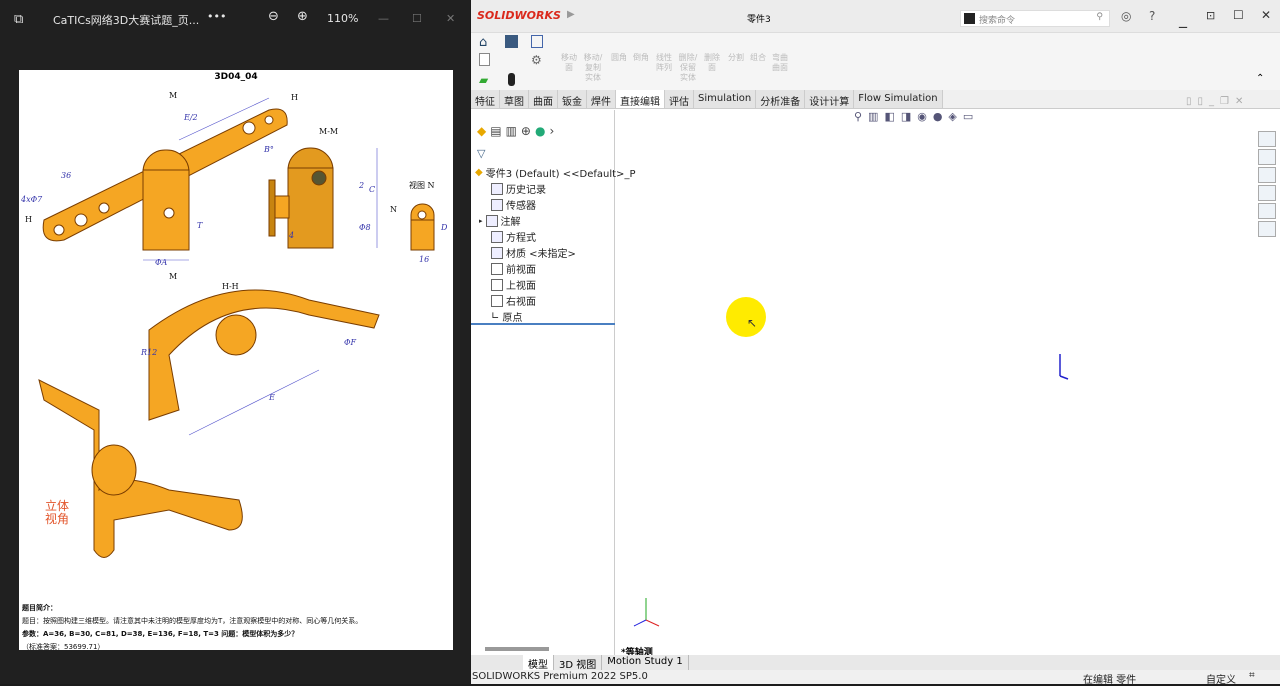 Image resolution: width=1280 pixels, height=686 pixels. What do you see at coordinates (519, 15) in the screenshot?
I see `sw-logo: SOLIDWORKS` at bounding box center [519, 15].